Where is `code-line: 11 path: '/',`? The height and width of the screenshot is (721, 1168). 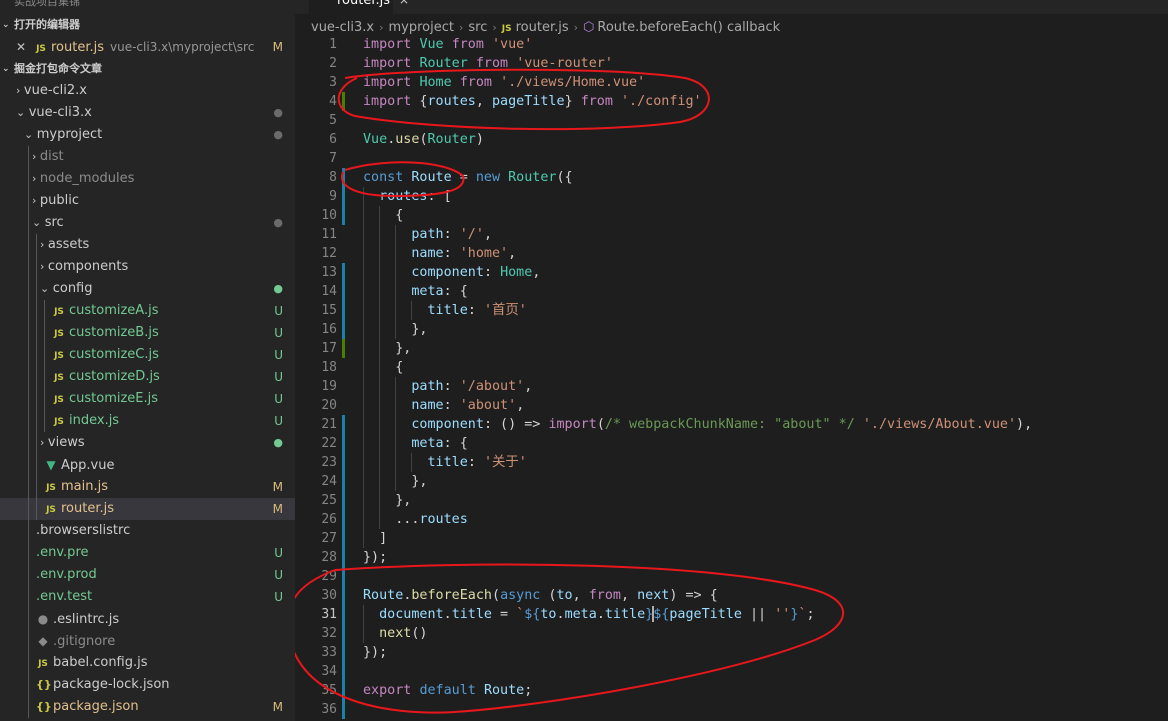
code-line: 11 path: '/', is located at coordinates (731, 234).